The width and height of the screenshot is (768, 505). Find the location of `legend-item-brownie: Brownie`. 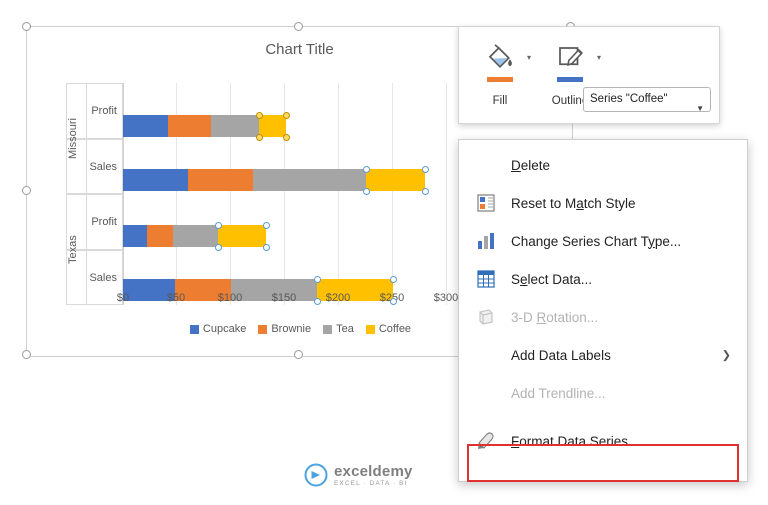

legend-item-brownie: Brownie is located at coordinates (284, 329).